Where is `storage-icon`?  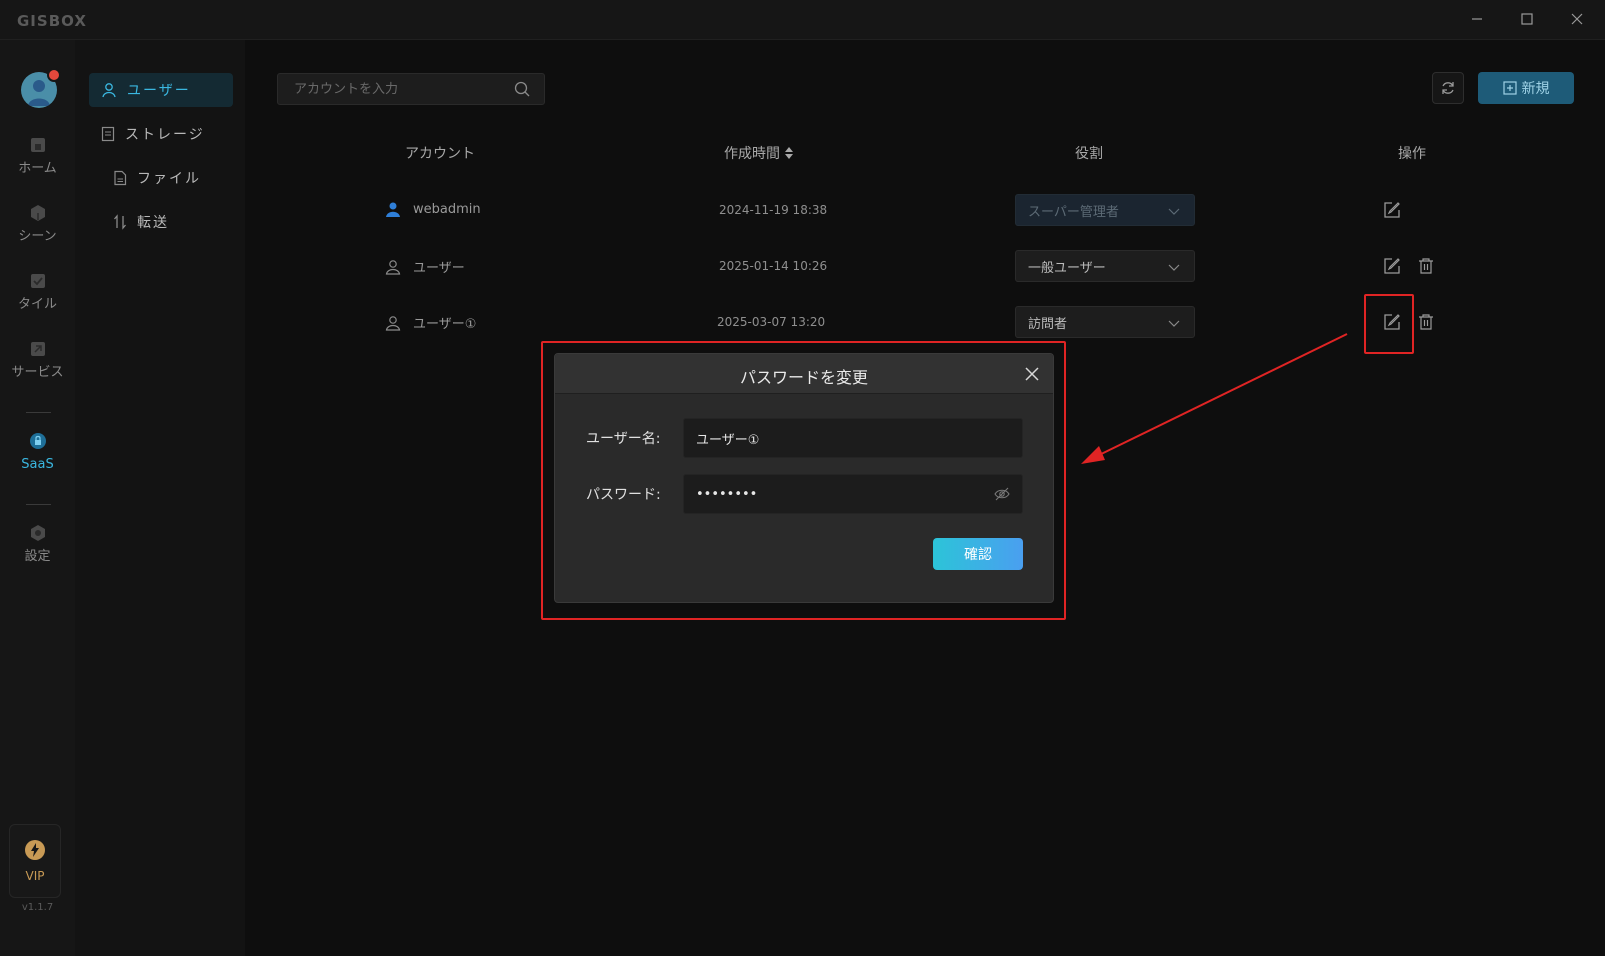
storage-icon is located at coordinates (108, 134).